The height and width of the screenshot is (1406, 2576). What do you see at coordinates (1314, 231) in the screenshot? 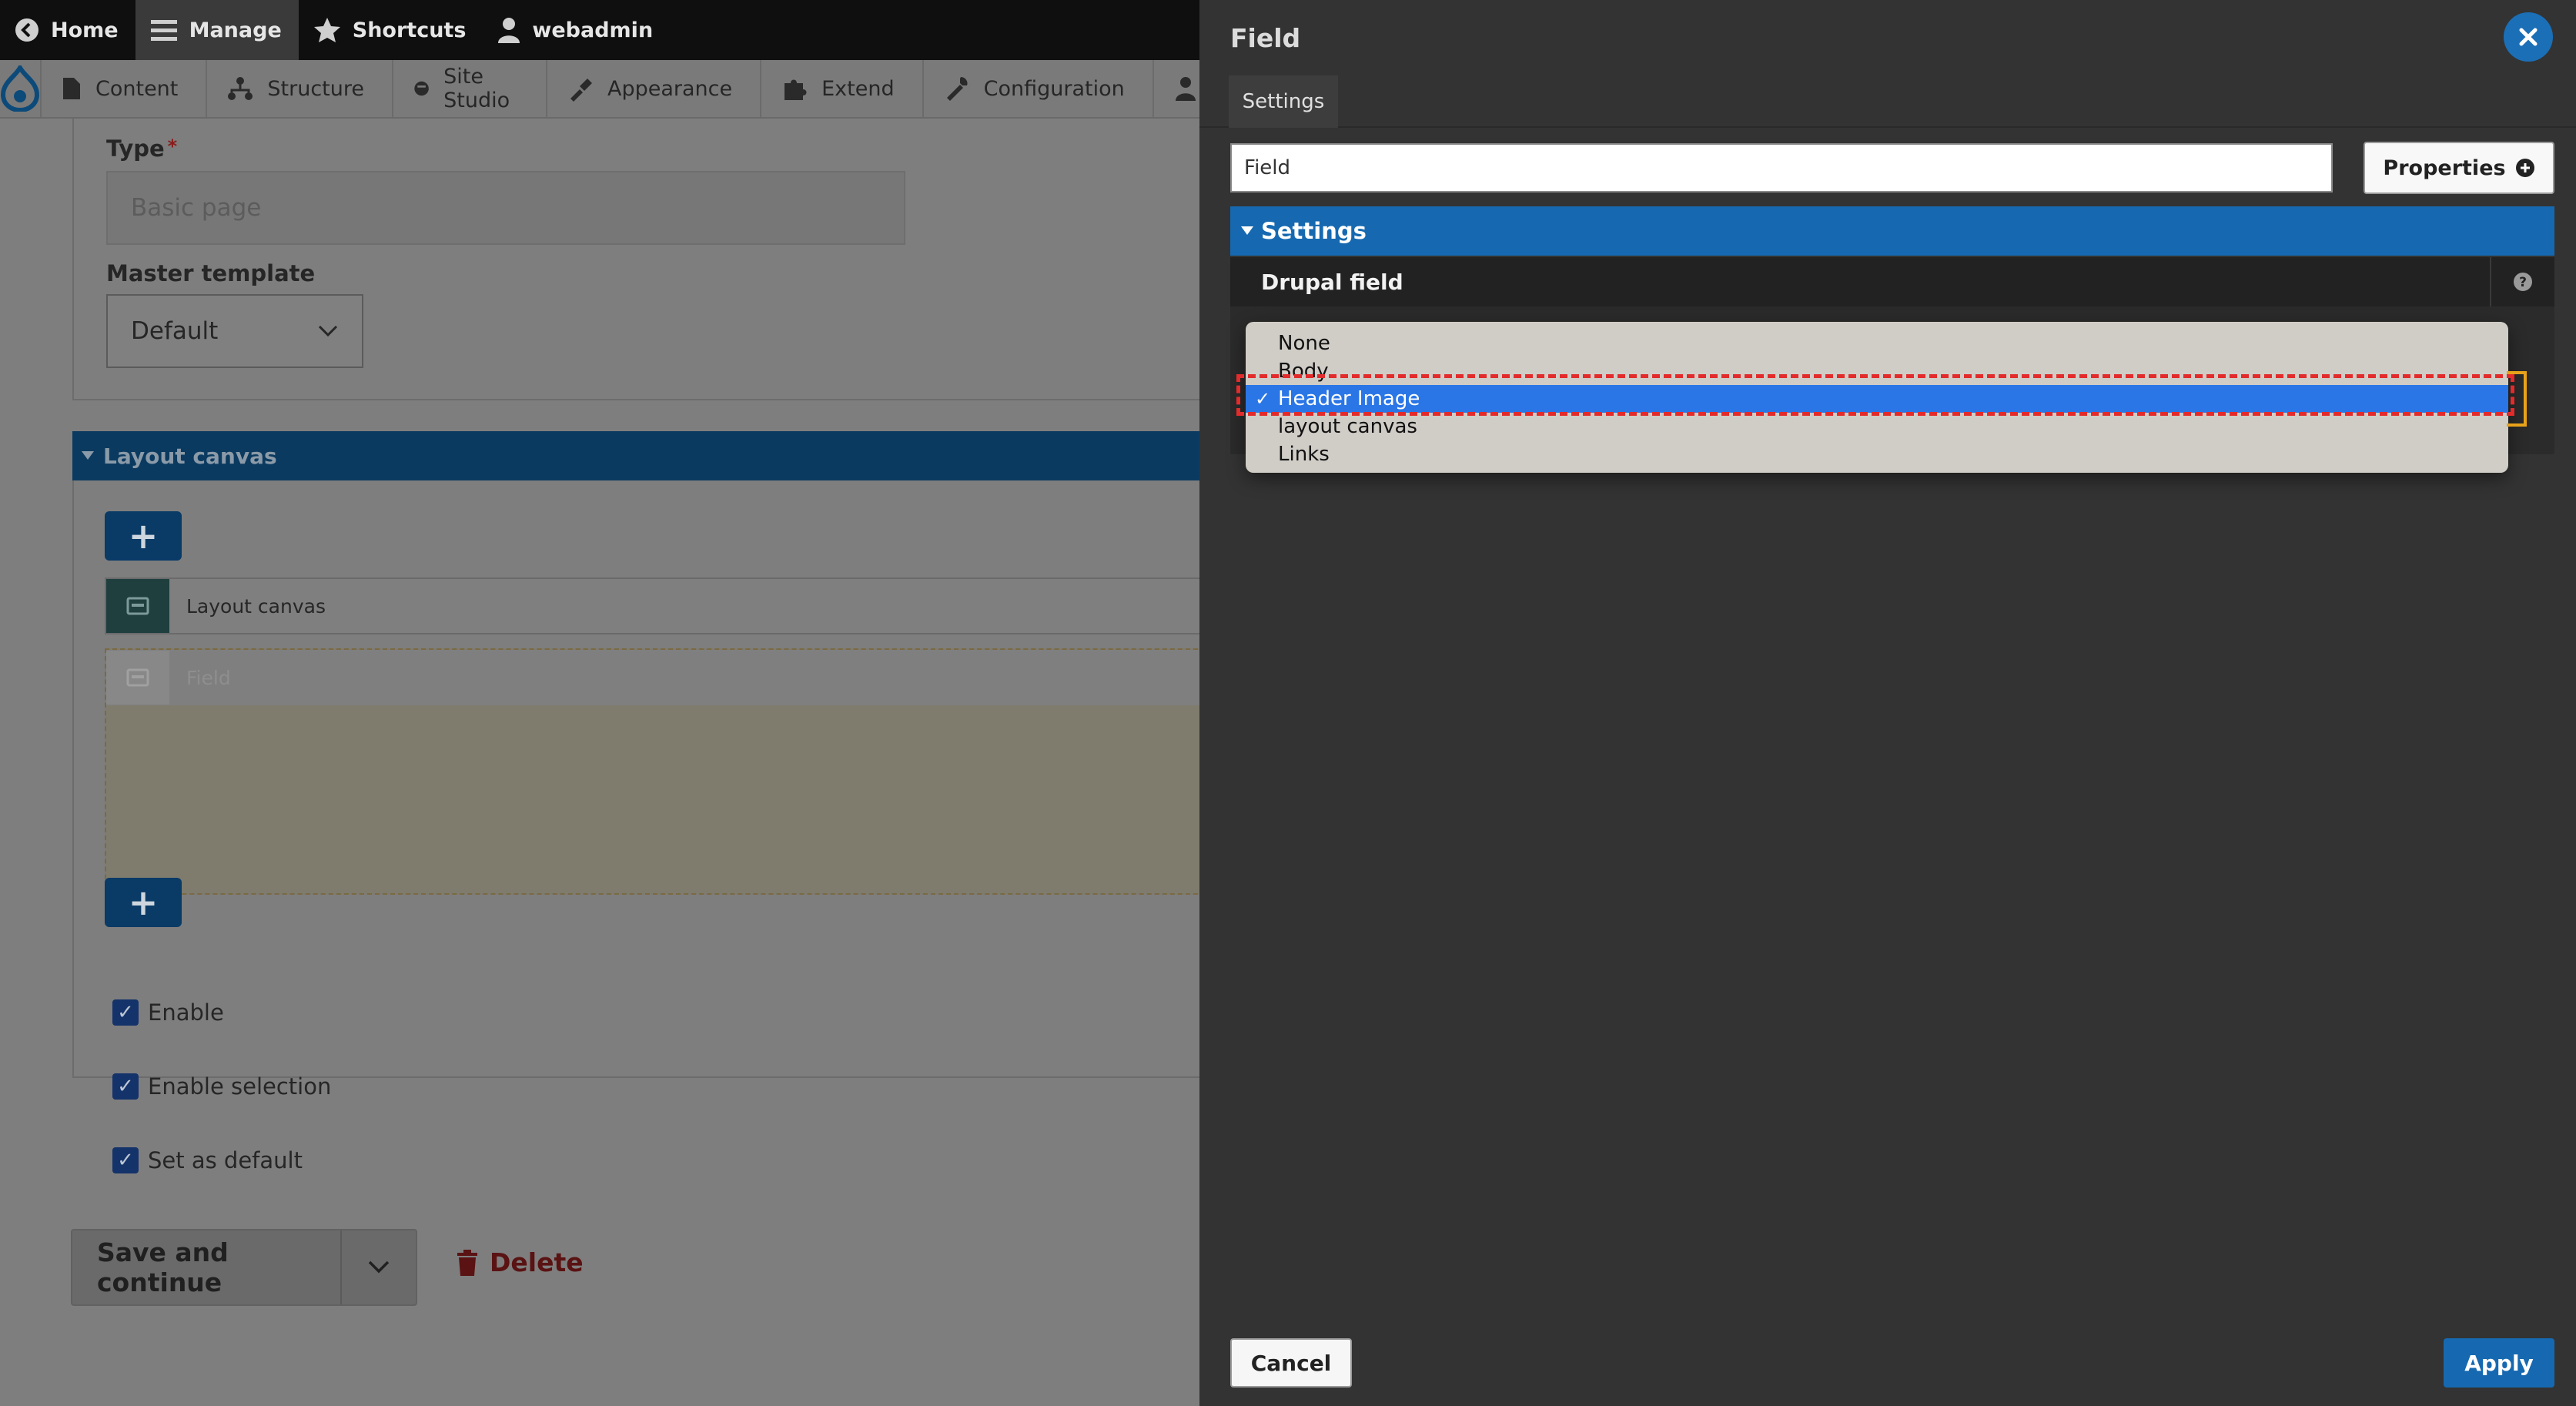
I see `settings-header-label: Settings` at bounding box center [1314, 231].